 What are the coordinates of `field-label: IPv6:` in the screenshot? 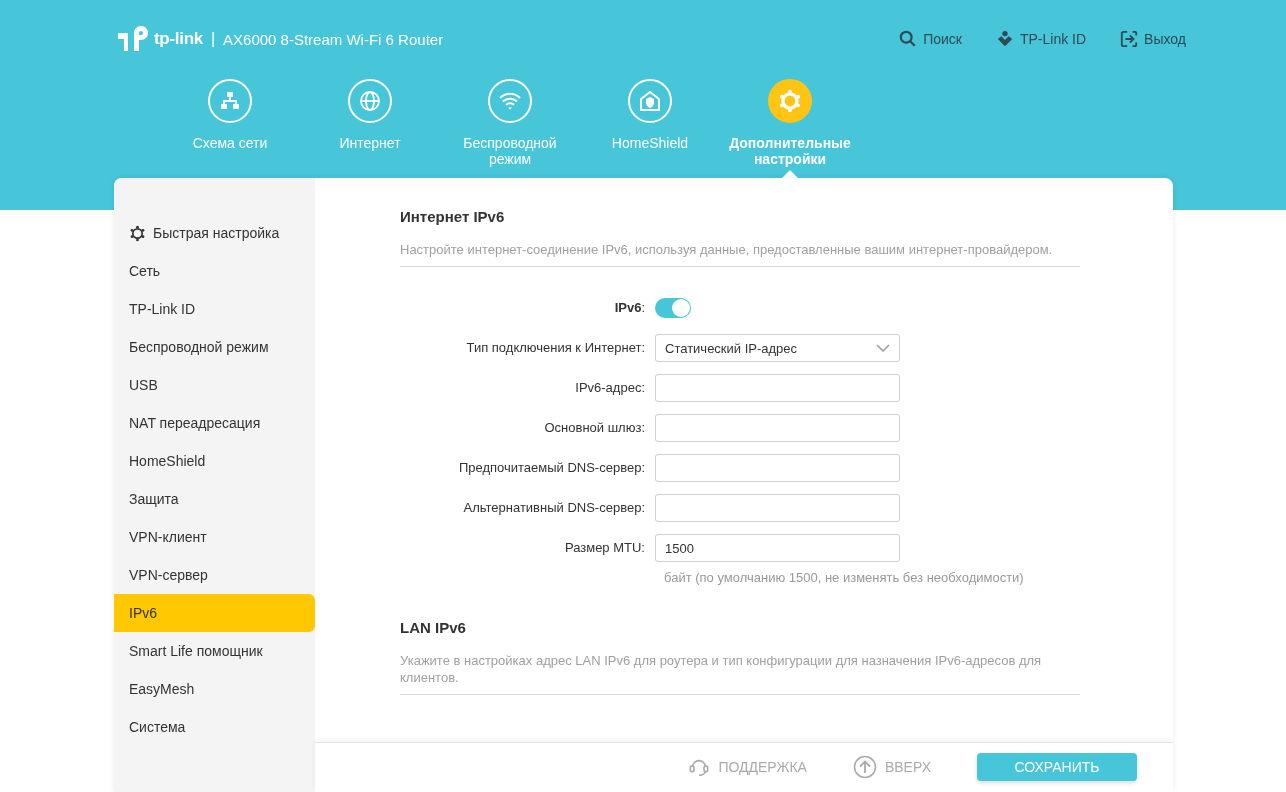 It's located at (629, 308).